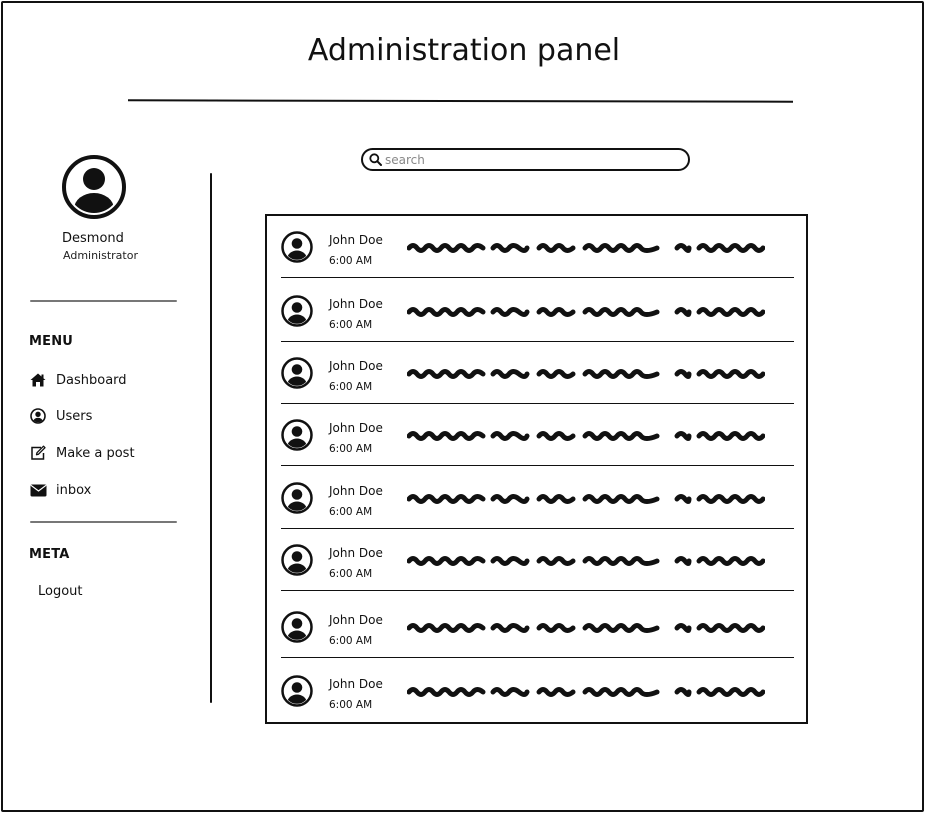 The image size is (928, 817). I want to click on page-title: Administration panel, so click(464, 50).